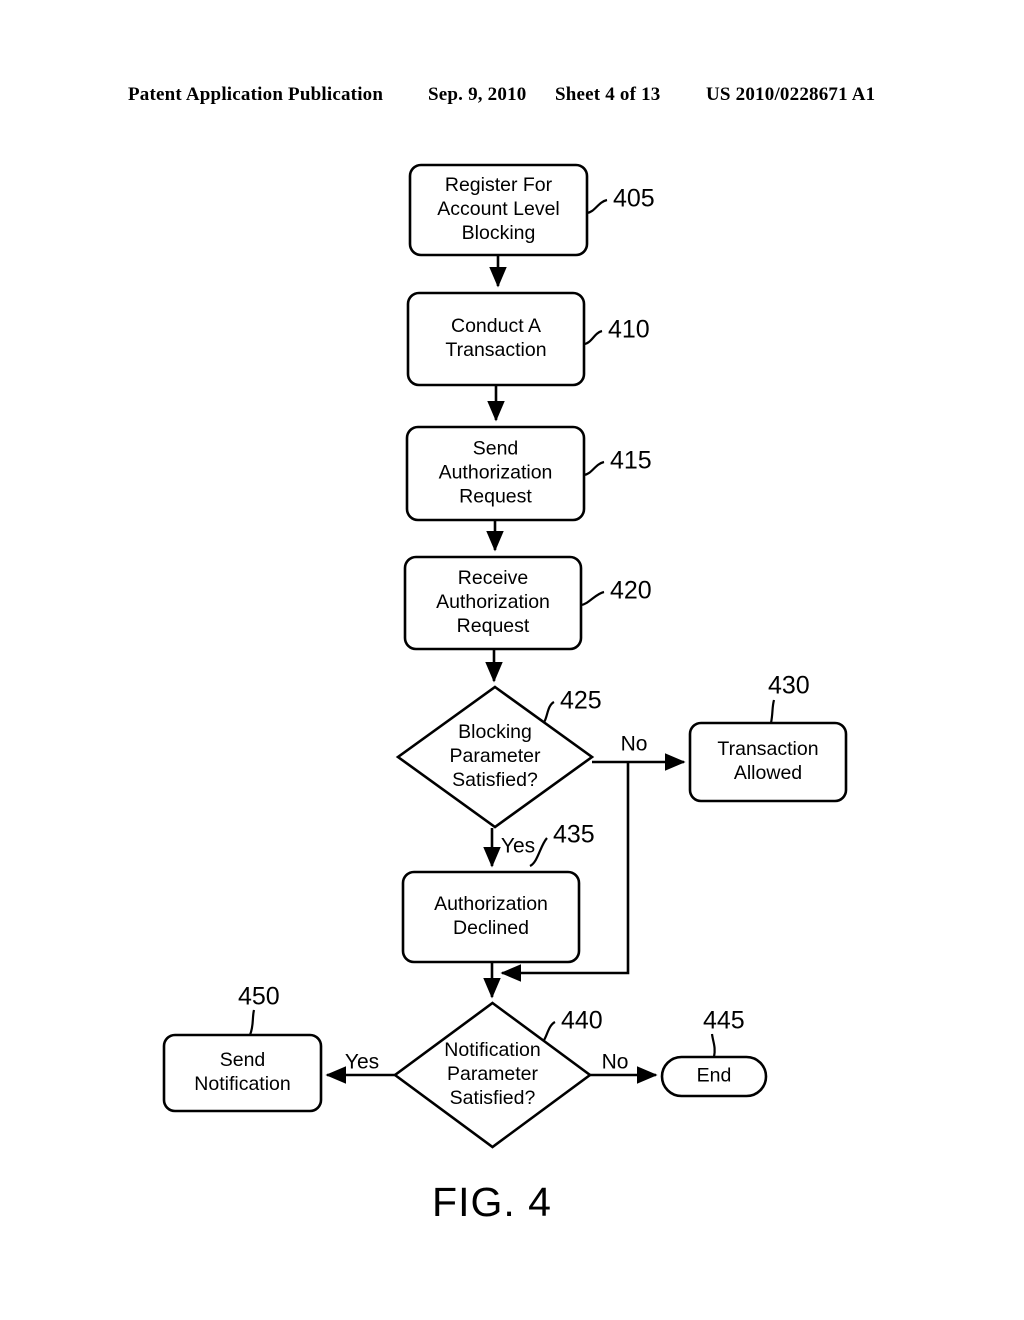 The height and width of the screenshot is (1320, 1024). I want to click on node-label-line: Account Level, so click(498, 209).